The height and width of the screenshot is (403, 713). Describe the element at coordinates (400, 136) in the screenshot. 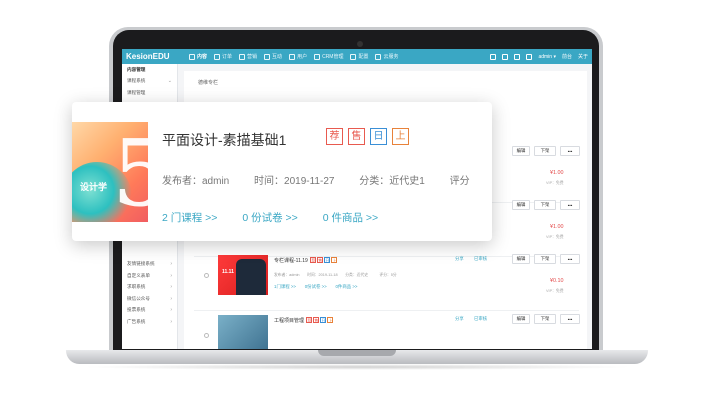

I see `badge-up: 上` at that location.